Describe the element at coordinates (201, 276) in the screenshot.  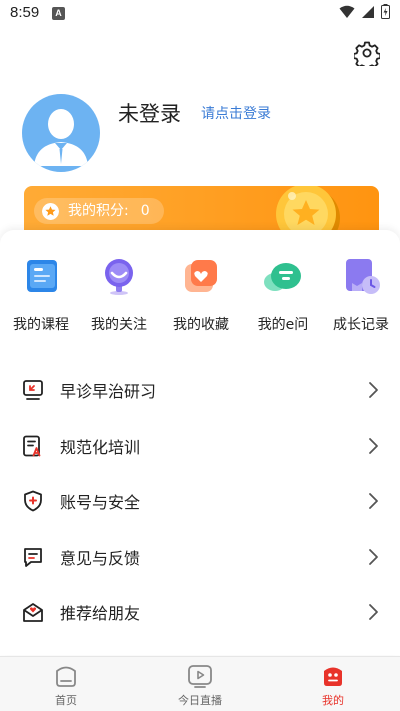
I see `favorites-icon` at that location.